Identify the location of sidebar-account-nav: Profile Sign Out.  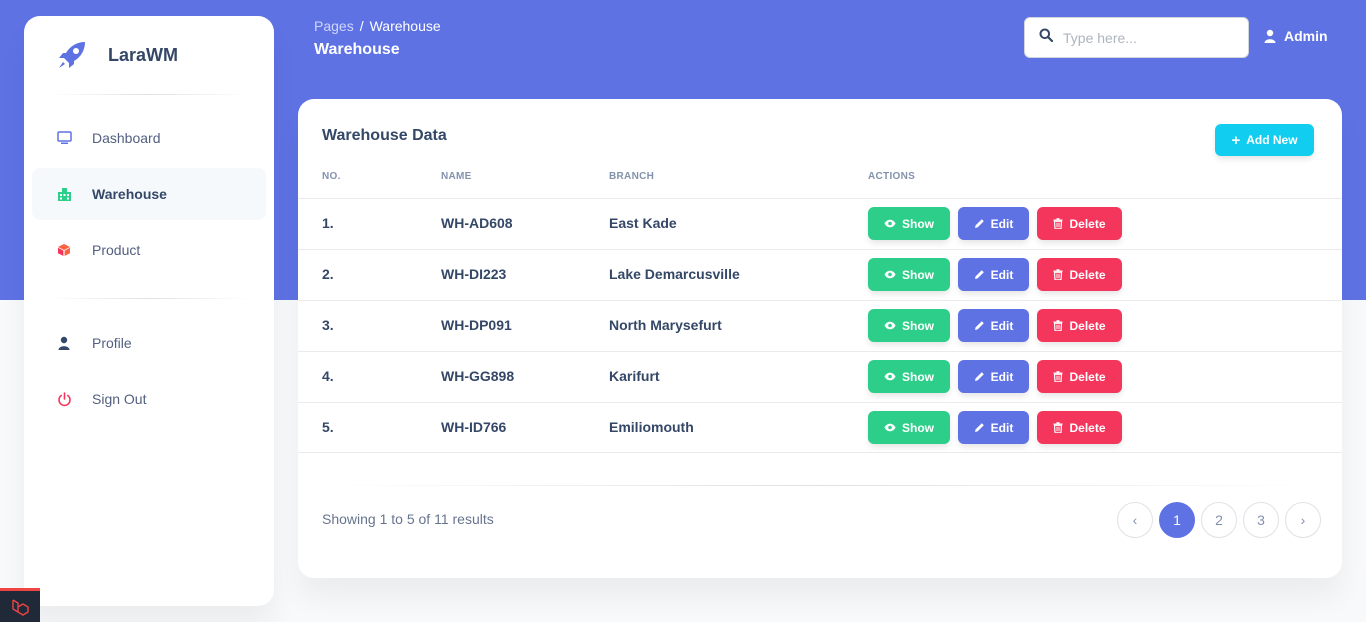
(149, 362).